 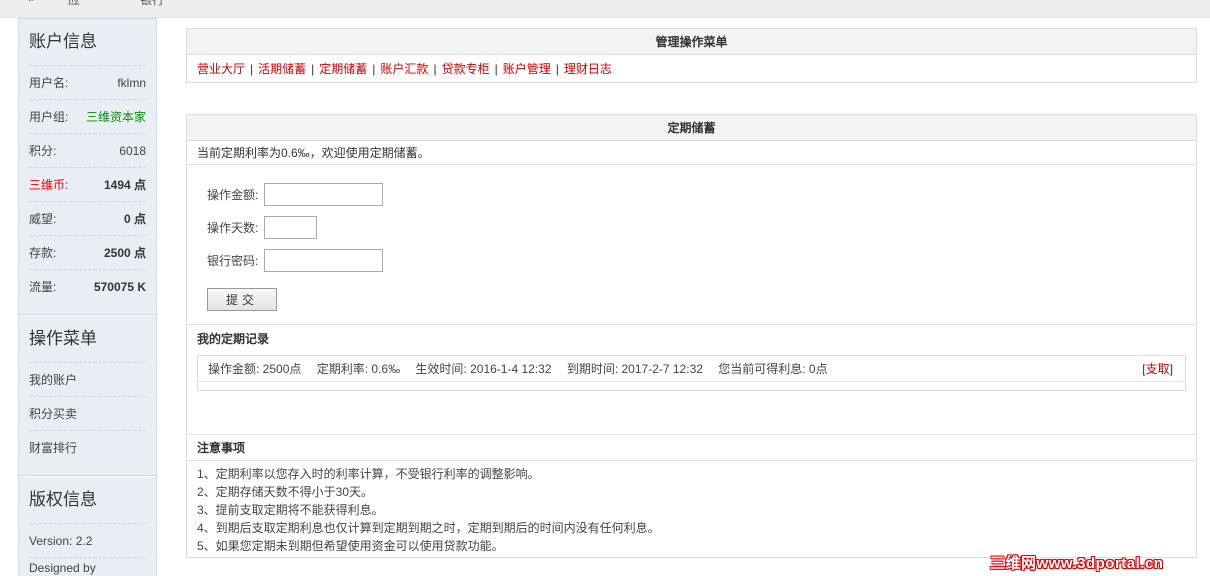 I want to click on list-item: 2、定期存储天数不得小于30天。, so click(x=285, y=492).